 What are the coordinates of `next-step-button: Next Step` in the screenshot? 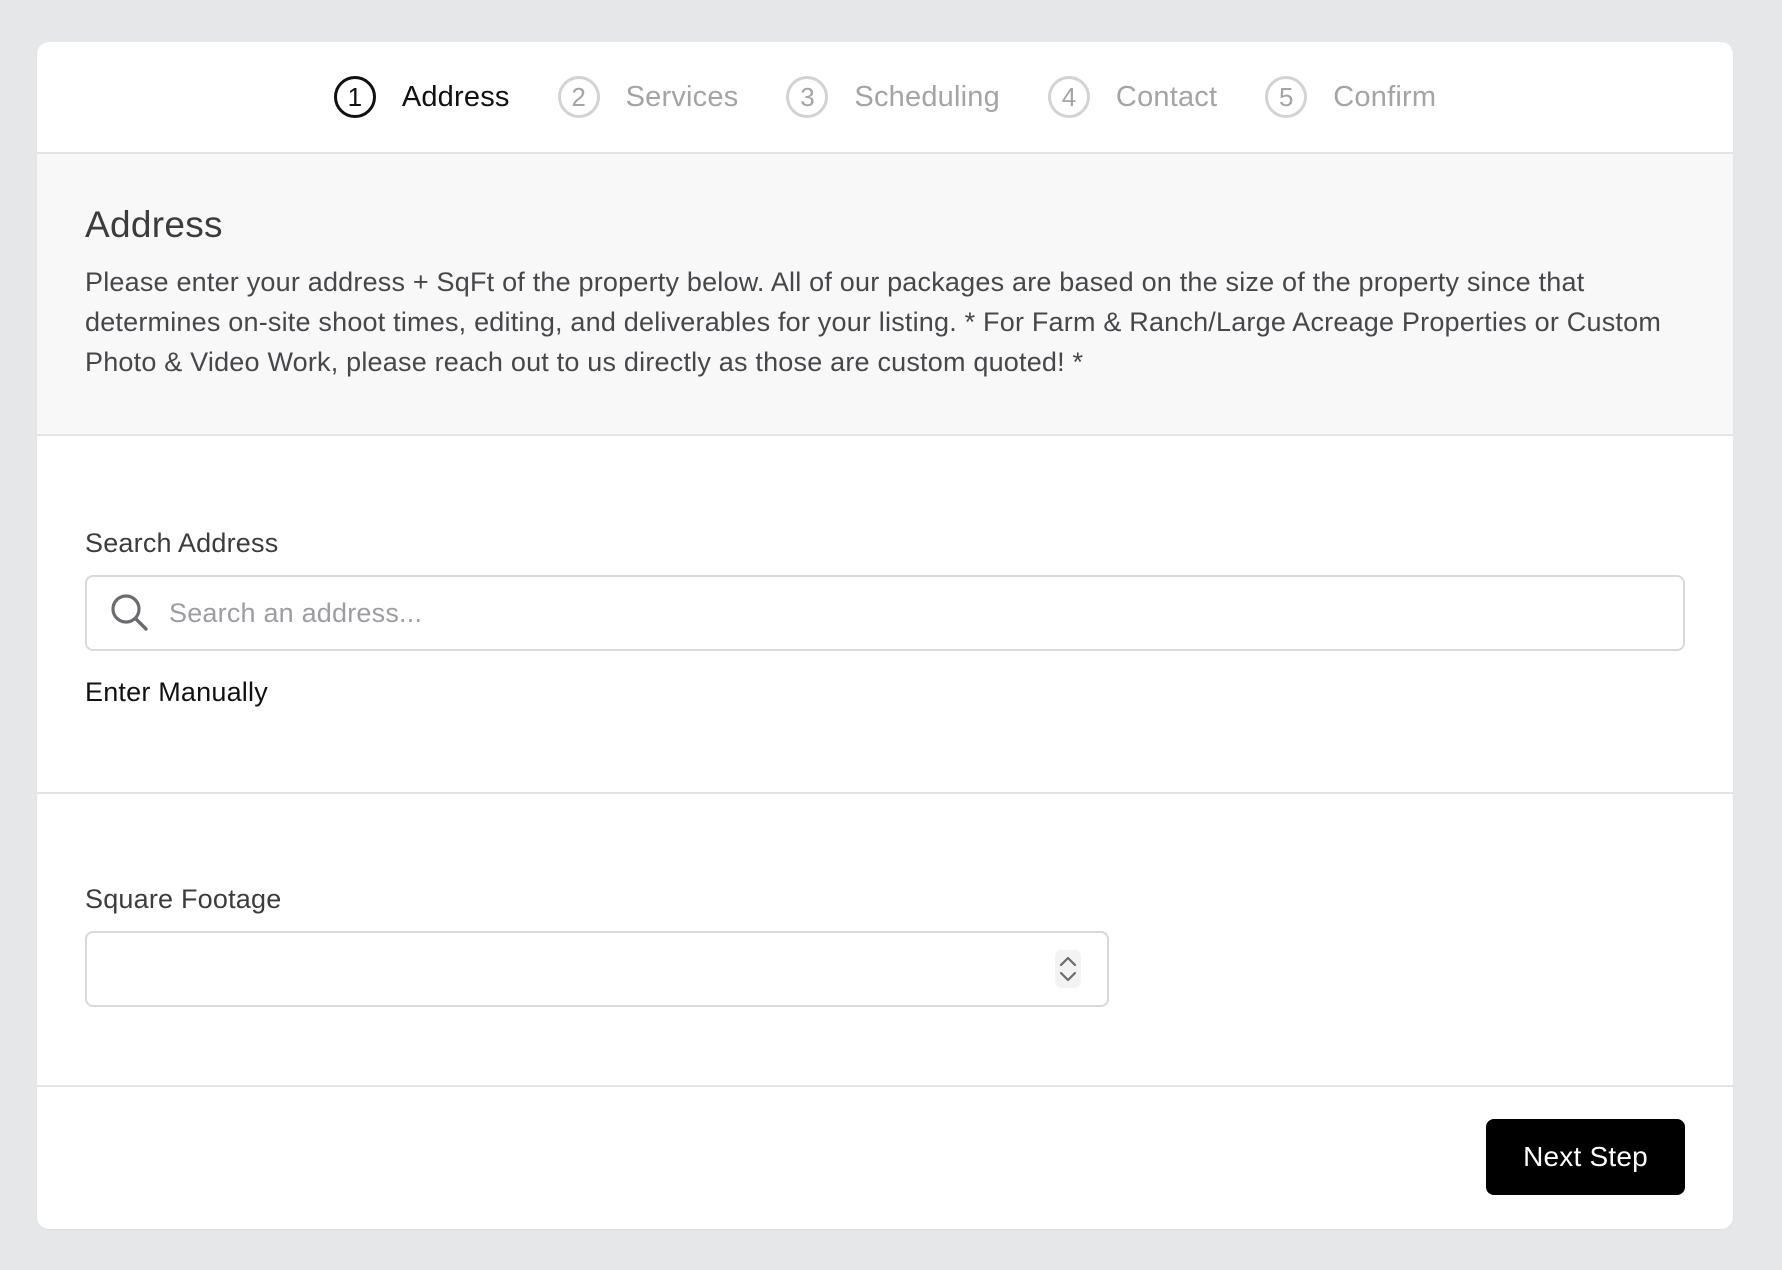 It's located at (1585, 1157).